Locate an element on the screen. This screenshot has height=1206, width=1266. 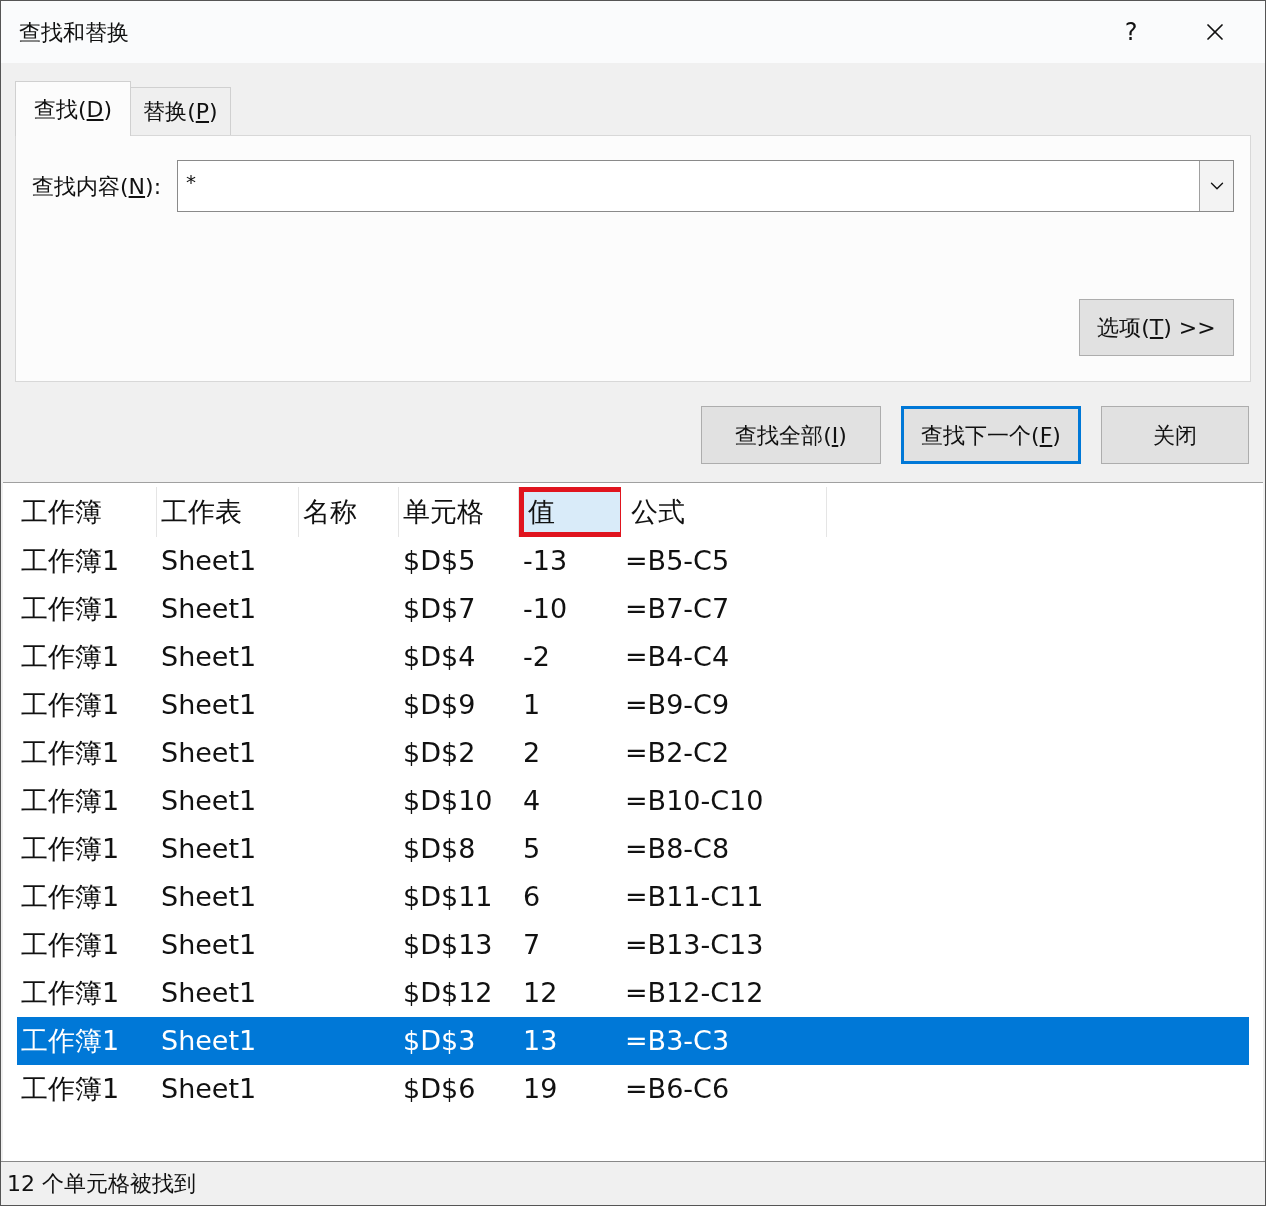
table-cell: $D$5 is located at coordinates (439, 560).